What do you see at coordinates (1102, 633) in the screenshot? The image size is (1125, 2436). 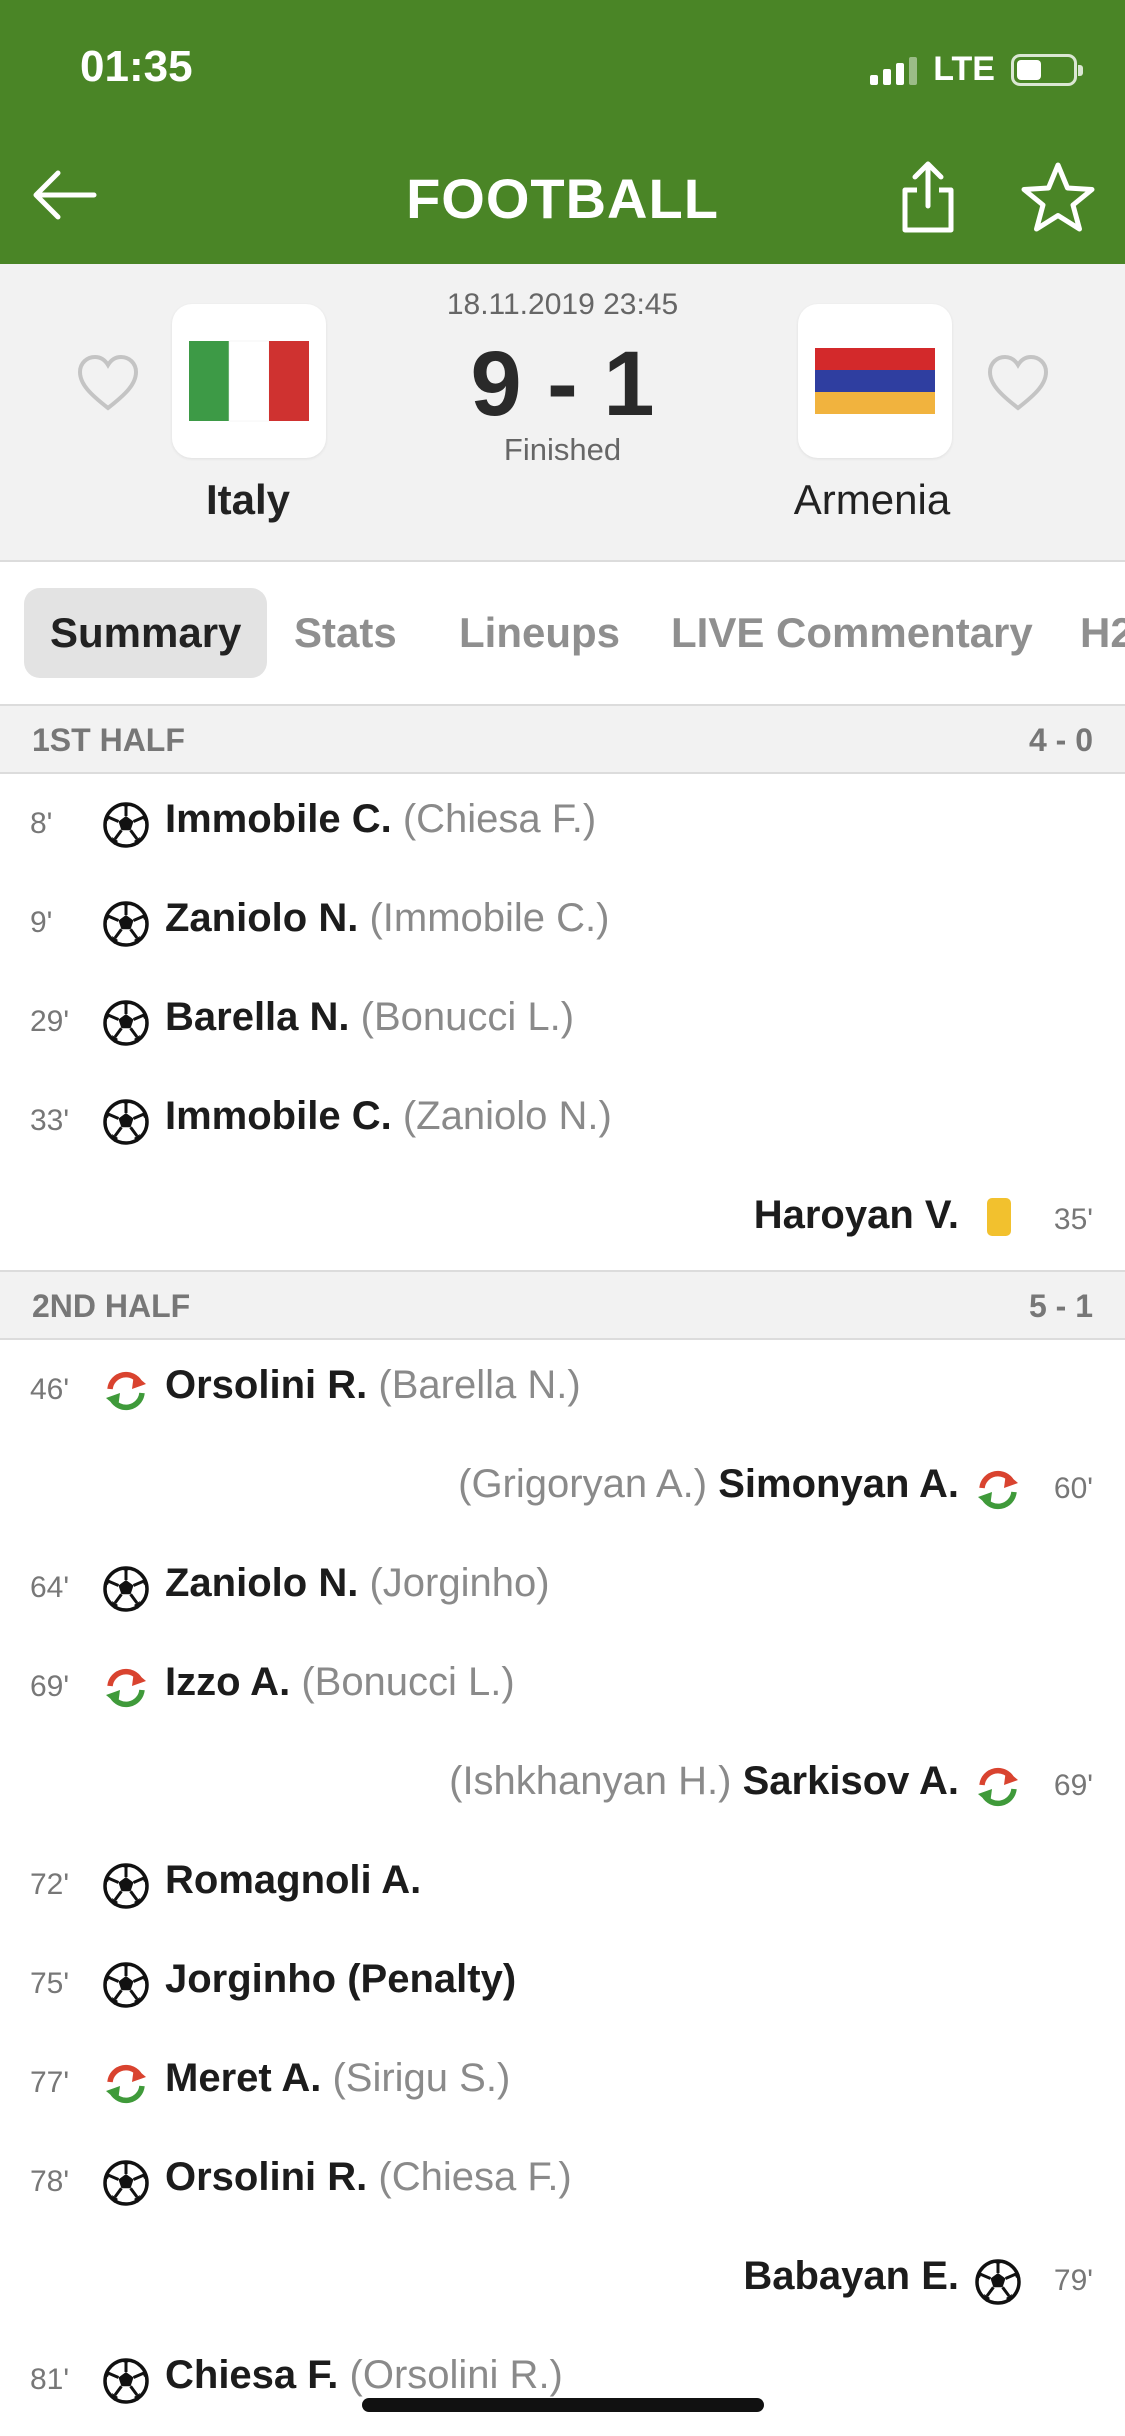 I see `tab-h2h: H2H` at bounding box center [1102, 633].